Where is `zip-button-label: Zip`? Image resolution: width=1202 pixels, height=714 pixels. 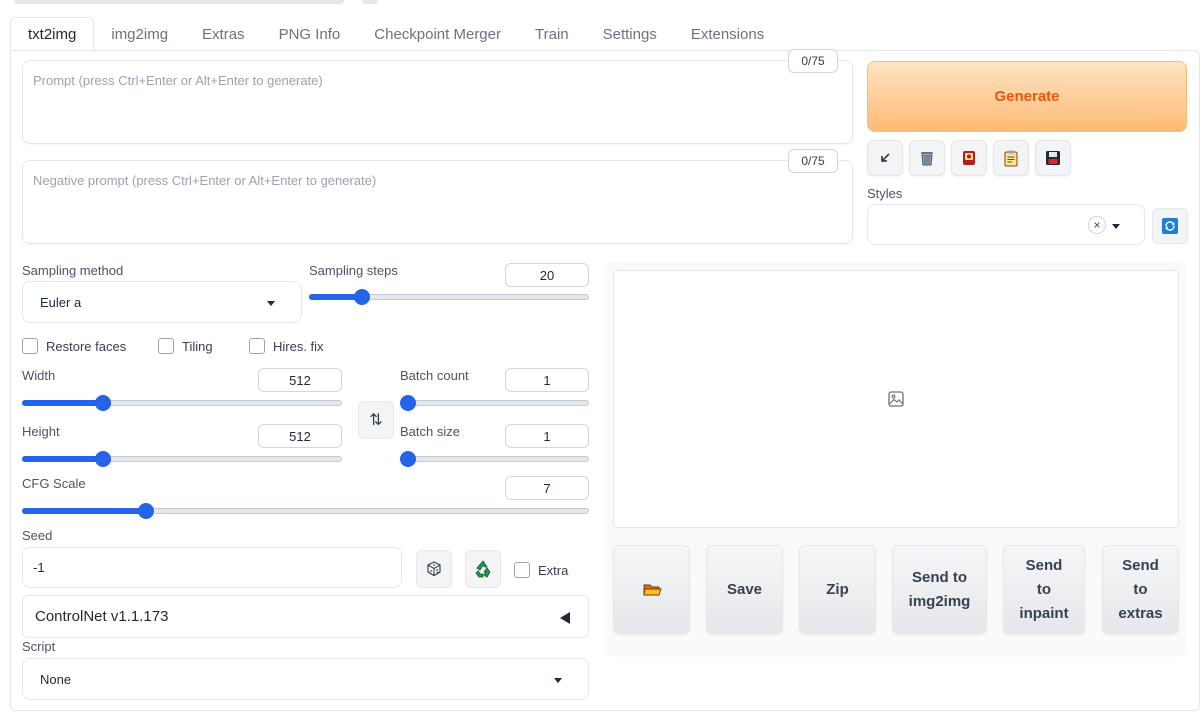 zip-button-label: Zip is located at coordinates (837, 589).